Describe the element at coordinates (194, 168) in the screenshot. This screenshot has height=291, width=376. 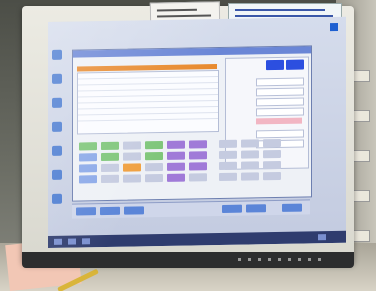
I see `button-grid` at that location.